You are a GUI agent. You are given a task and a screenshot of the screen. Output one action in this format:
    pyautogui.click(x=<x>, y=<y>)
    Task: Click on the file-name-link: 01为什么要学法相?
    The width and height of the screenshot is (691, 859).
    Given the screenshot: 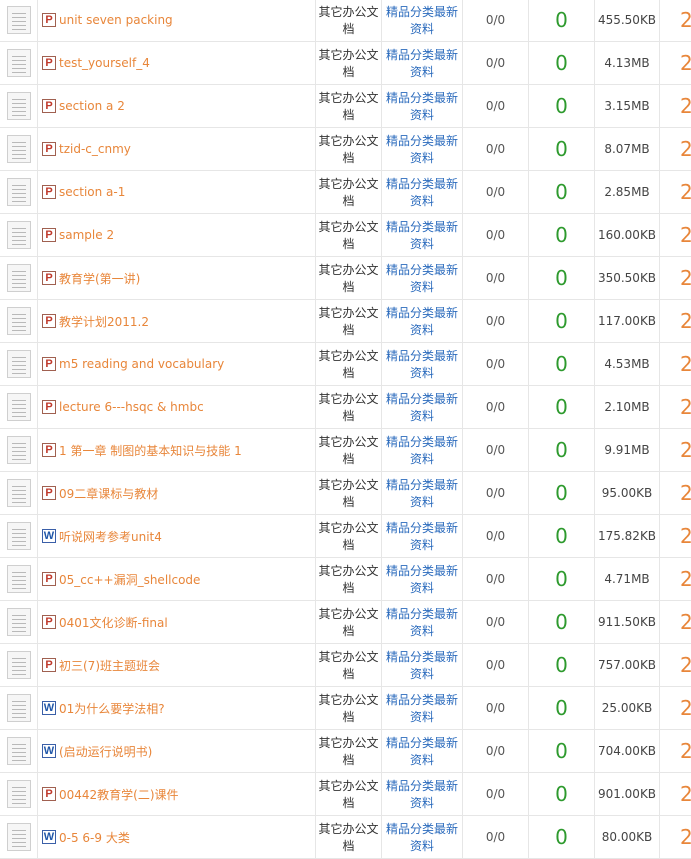 What is the action you would take?
    pyautogui.click(x=112, y=708)
    